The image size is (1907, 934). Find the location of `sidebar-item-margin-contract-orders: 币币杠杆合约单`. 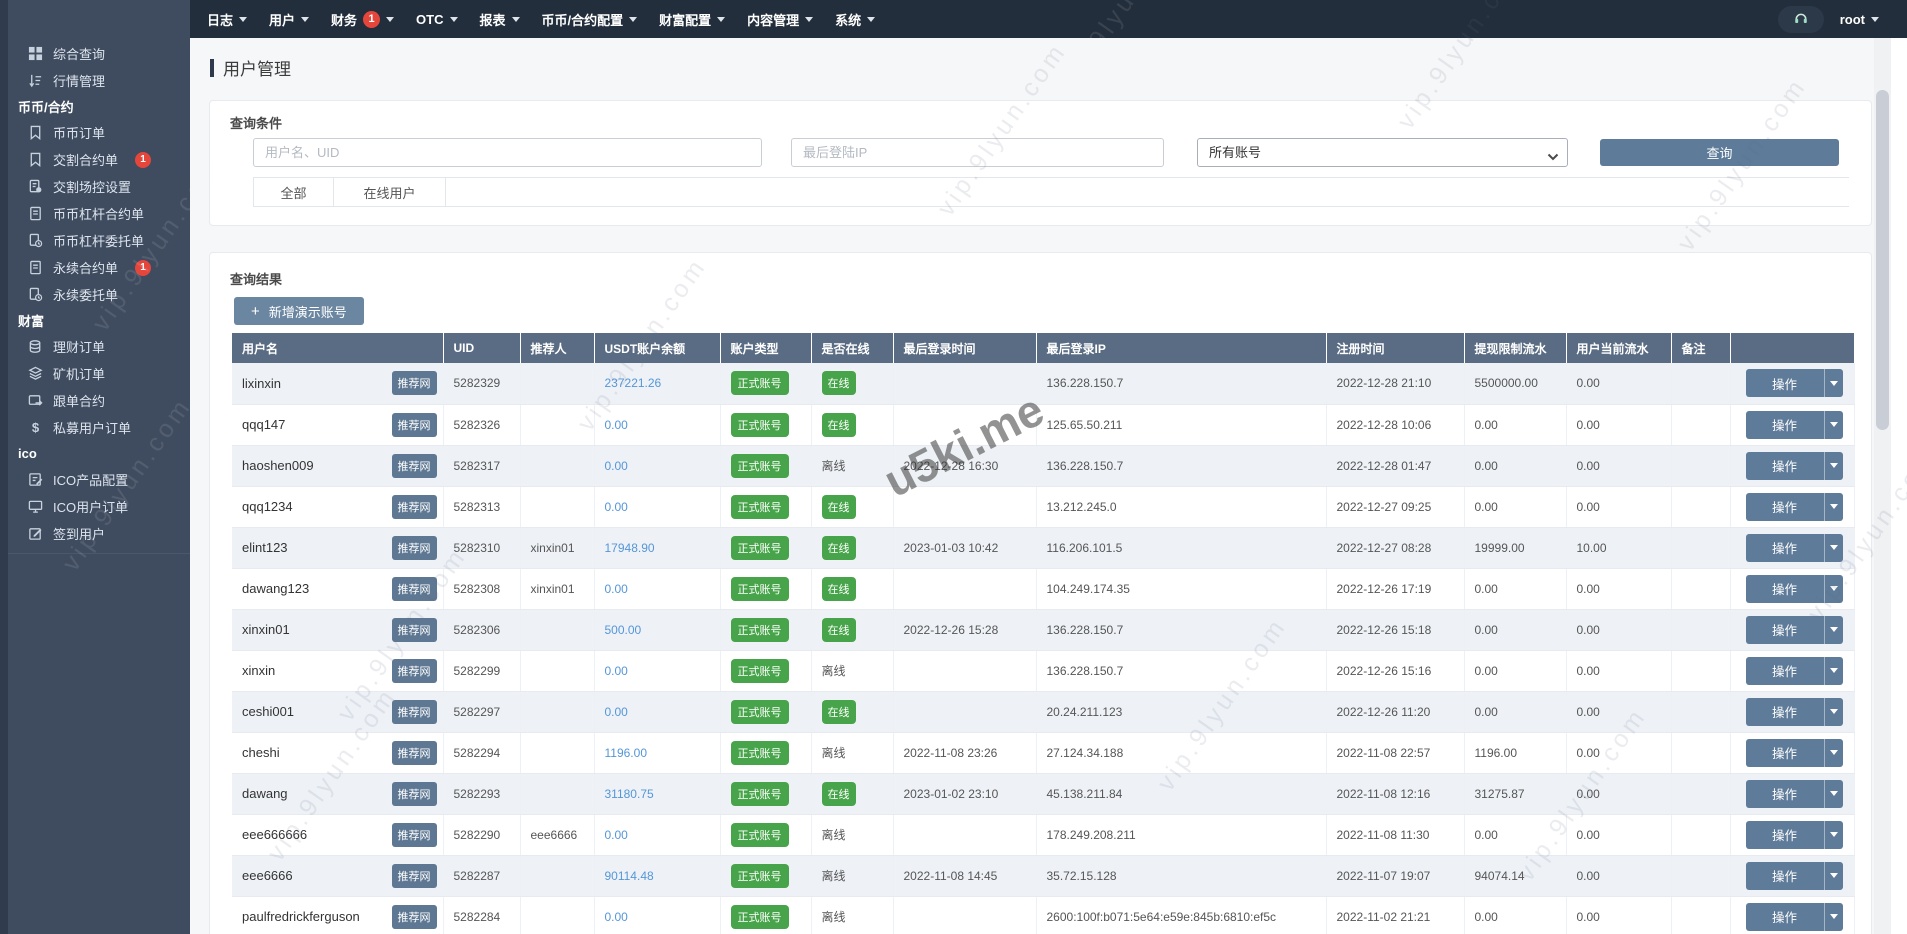

sidebar-item-margin-contract-orders: 币币杠杆合约单 is located at coordinates (99, 213).